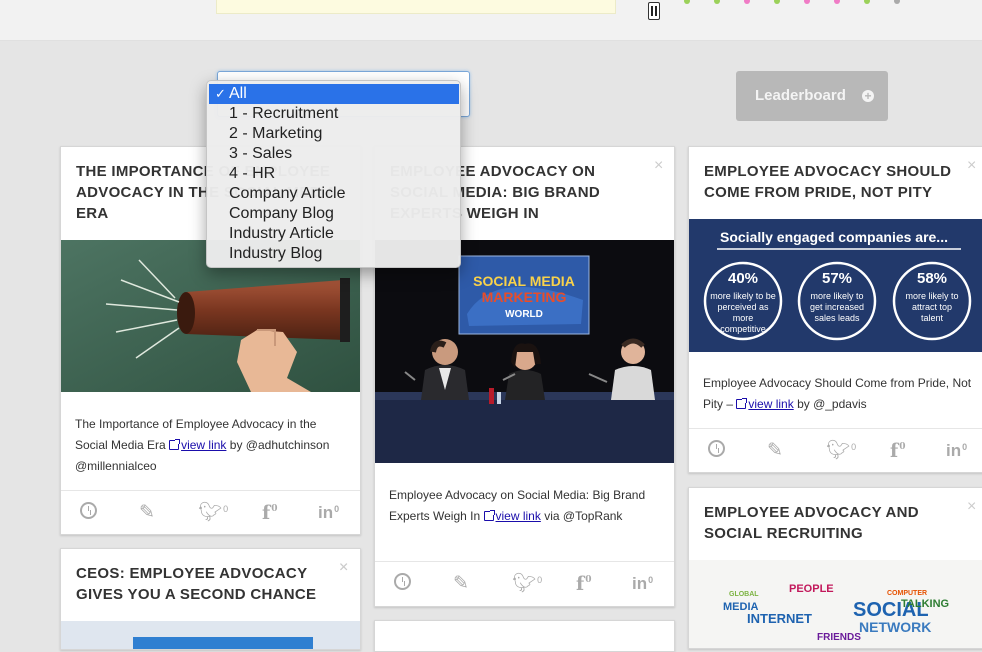  What do you see at coordinates (210, 635) in the screenshot?
I see `article-image` at bounding box center [210, 635].